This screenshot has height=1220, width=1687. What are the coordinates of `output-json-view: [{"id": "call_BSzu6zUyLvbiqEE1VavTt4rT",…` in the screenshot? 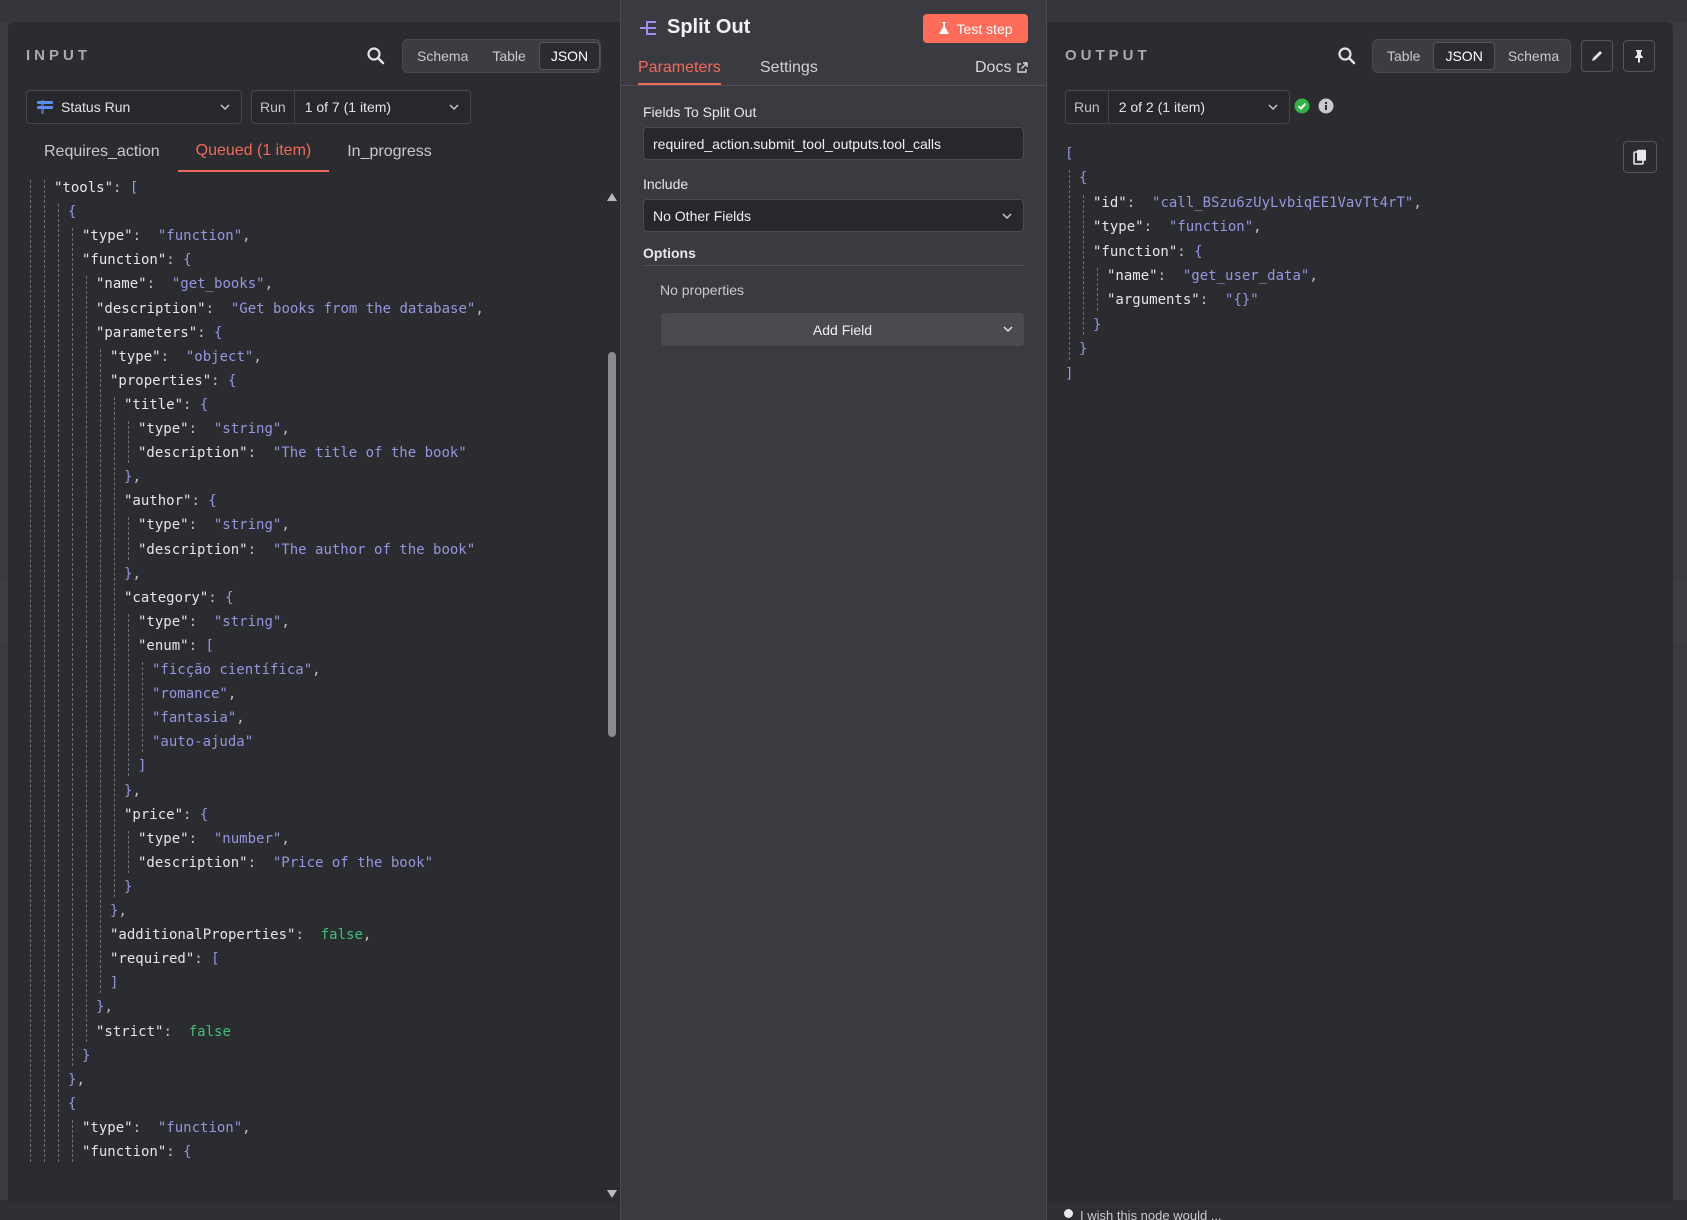 It's located at (1365, 267).